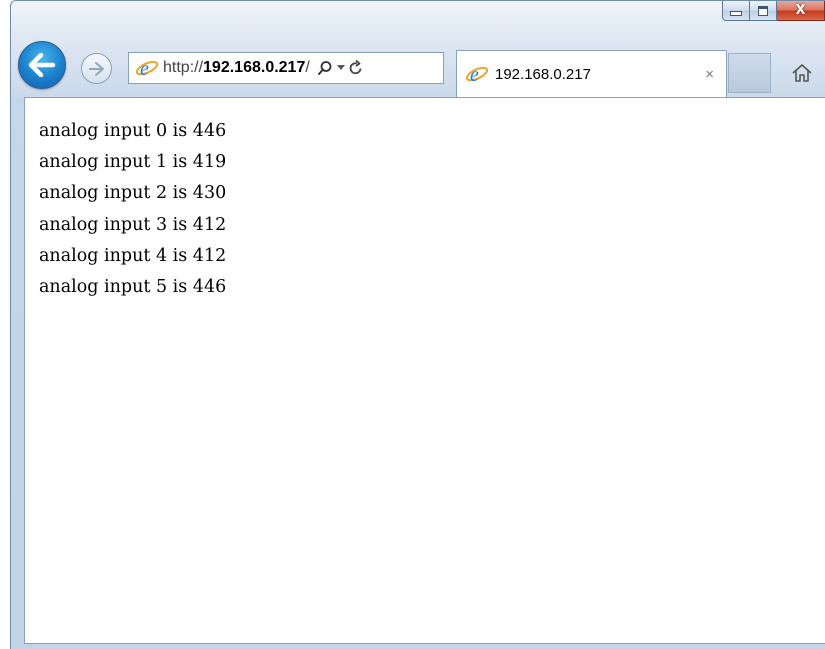 Image resolution: width=825 pixels, height=649 pixels. What do you see at coordinates (356, 68) in the screenshot?
I see `refresh-icon` at bounding box center [356, 68].